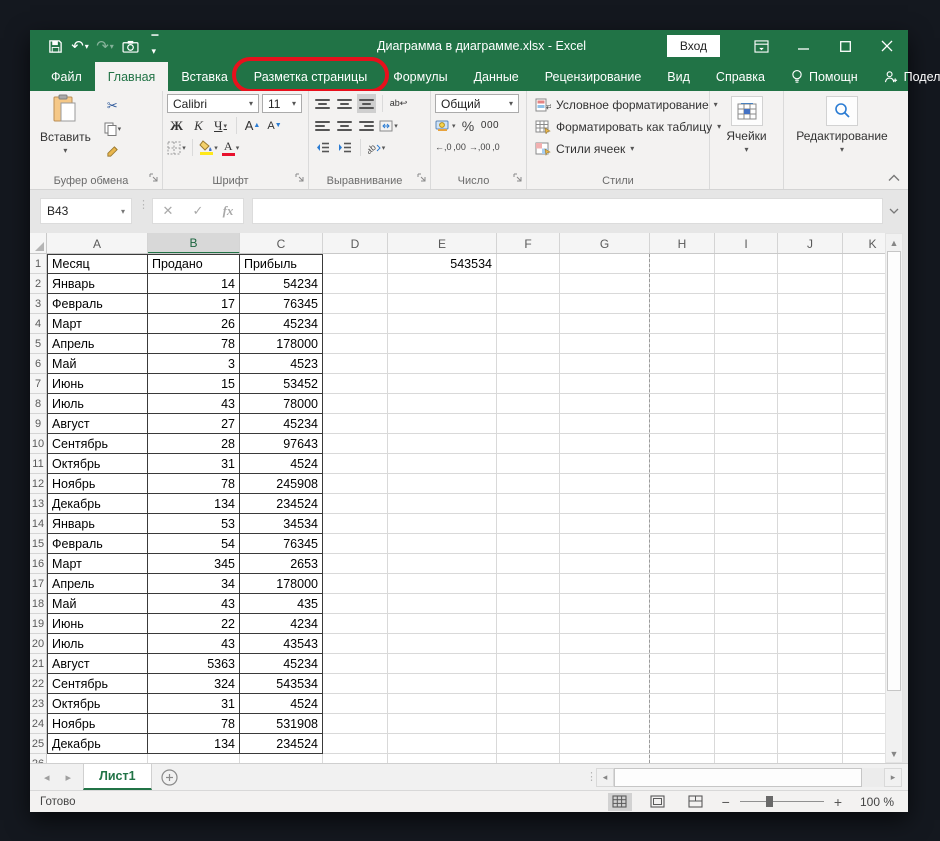  Describe the element at coordinates (281, 564) in the screenshot. I see `cell-C16: 2653` at that location.